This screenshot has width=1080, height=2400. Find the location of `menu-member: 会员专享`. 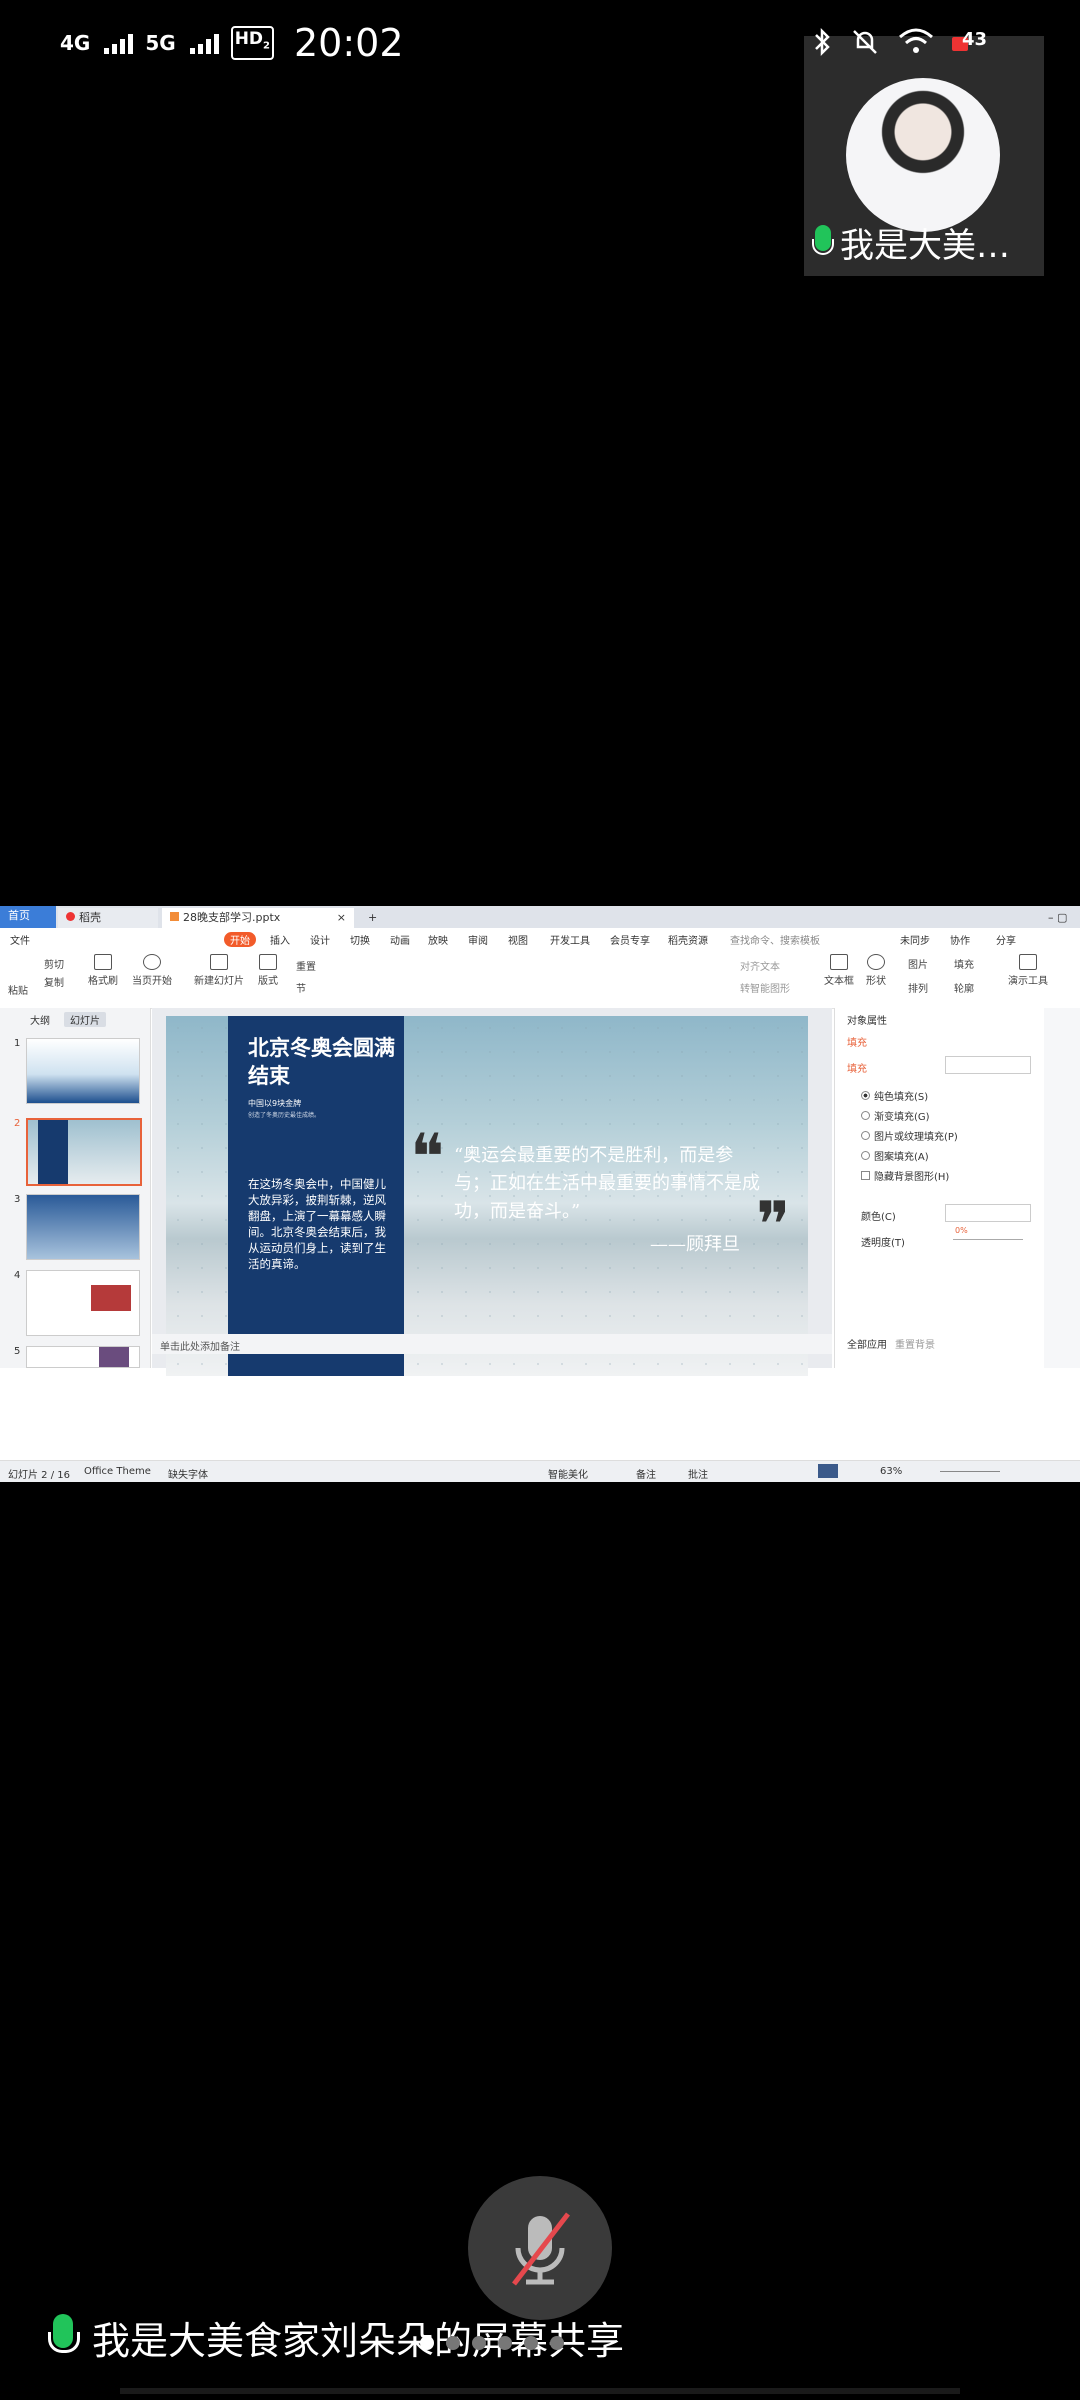

menu-member: 会员专享 is located at coordinates (630, 939).